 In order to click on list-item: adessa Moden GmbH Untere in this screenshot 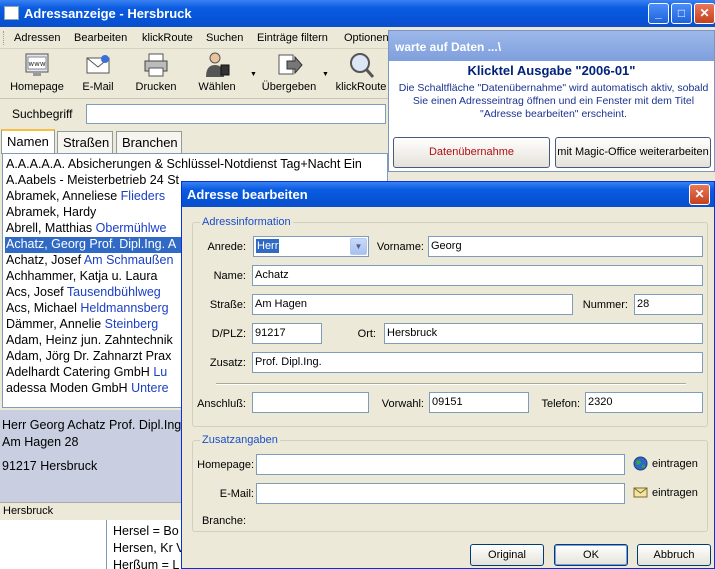, I will do `click(87, 389)`.